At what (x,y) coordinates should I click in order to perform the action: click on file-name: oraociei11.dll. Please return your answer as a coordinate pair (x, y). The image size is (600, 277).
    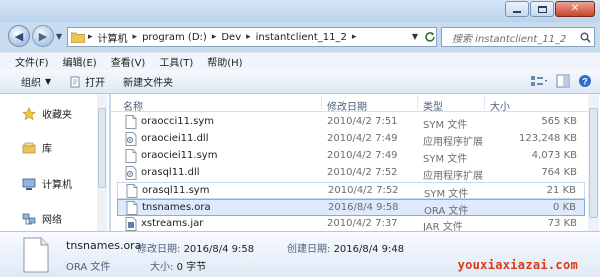
    Looking at the image, I should click on (175, 138).